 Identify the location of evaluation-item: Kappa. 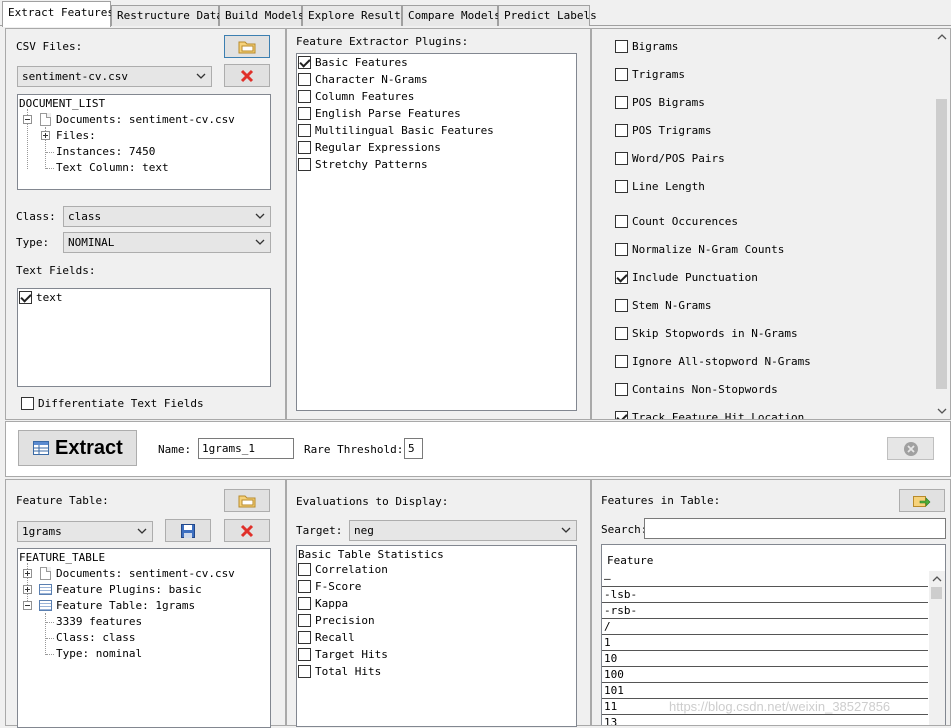
(323, 603).